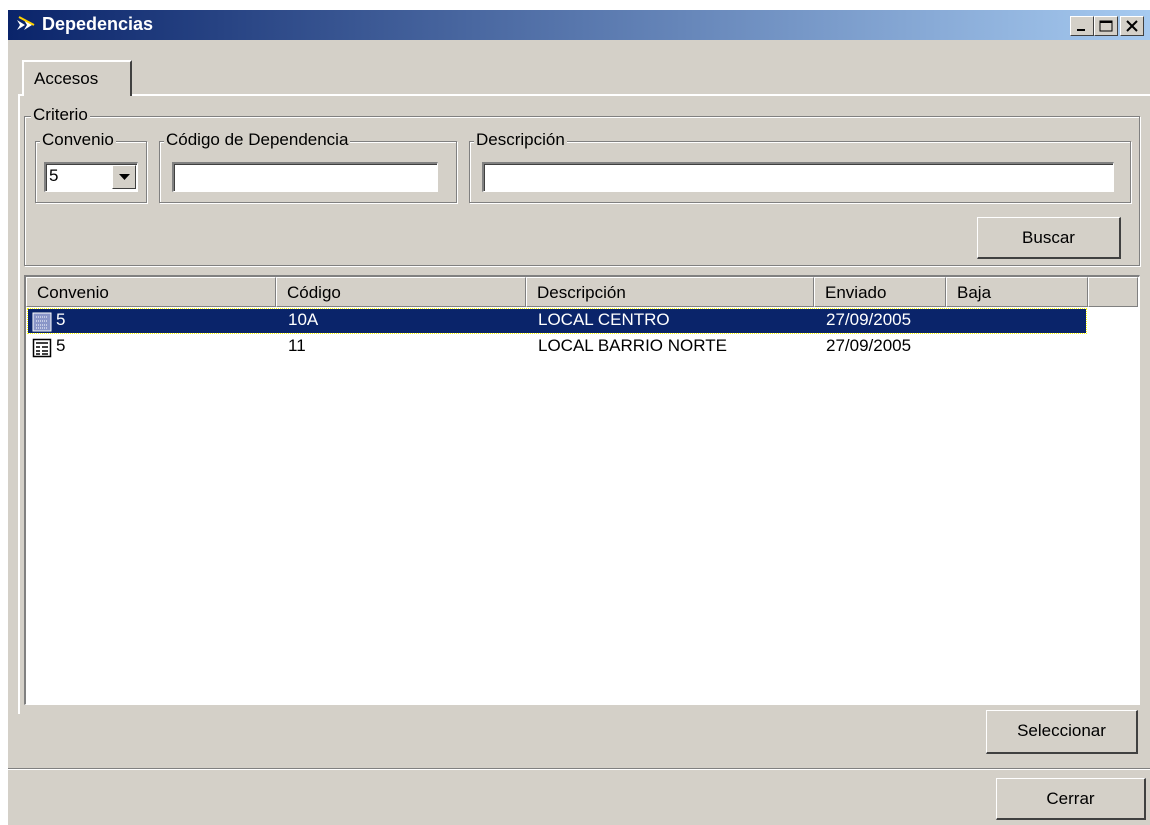  What do you see at coordinates (579, 25) in the screenshot?
I see `title-bar: Depedencias` at bounding box center [579, 25].